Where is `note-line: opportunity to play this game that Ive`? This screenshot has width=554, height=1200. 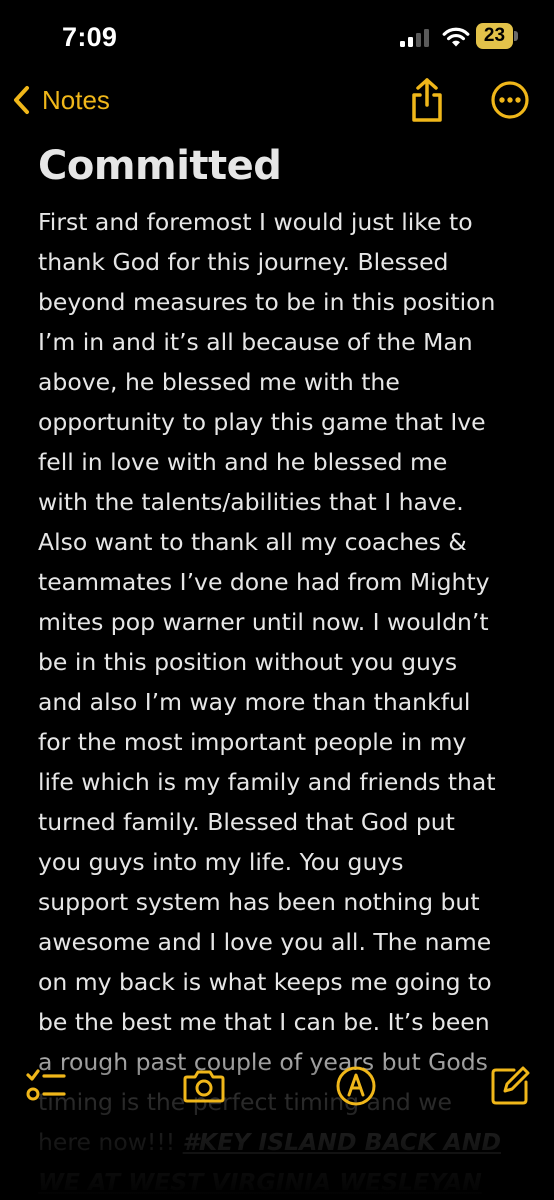
note-line: opportunity to play this game that Ive is located at coordinates (262, 422).